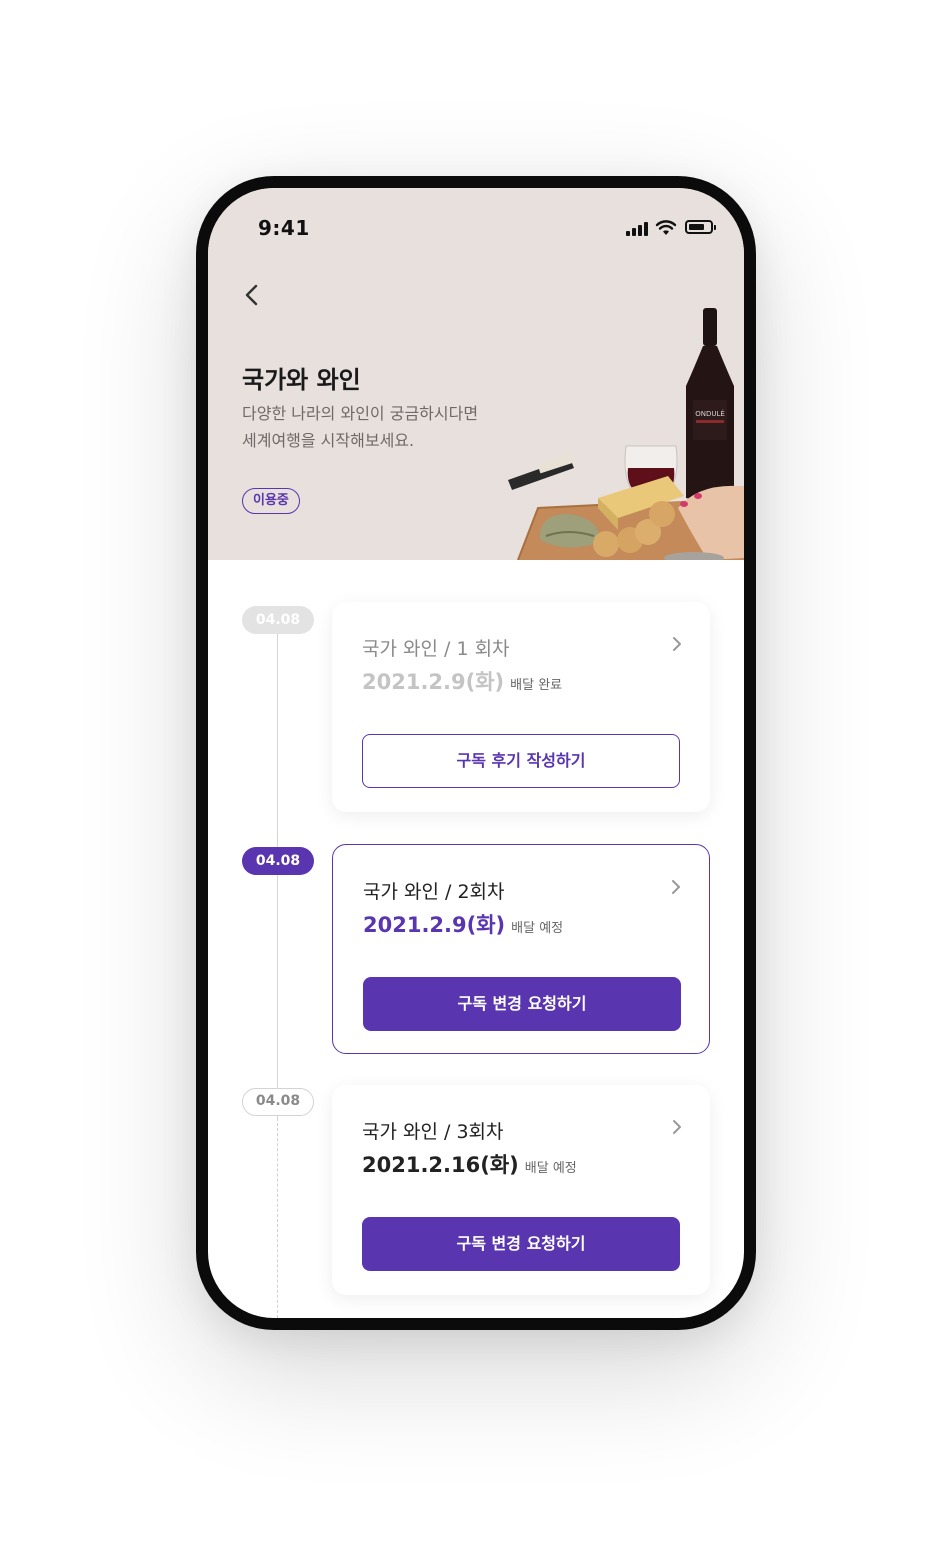  Describe the element at coordinates (284, 228) in the screenshot. I see `status-time: 9:41` at that location.